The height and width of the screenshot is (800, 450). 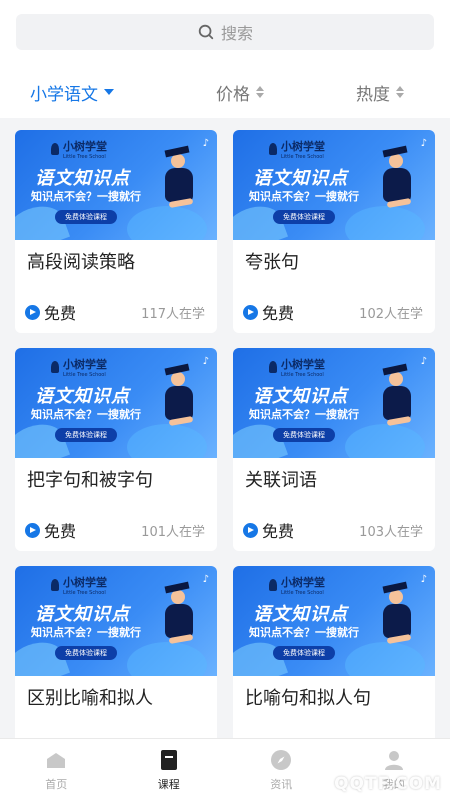 What do you see at coordinates (173, 314) in the screenshot?
I see `learner-count: 117人在学` at bounding box center [173, 314].